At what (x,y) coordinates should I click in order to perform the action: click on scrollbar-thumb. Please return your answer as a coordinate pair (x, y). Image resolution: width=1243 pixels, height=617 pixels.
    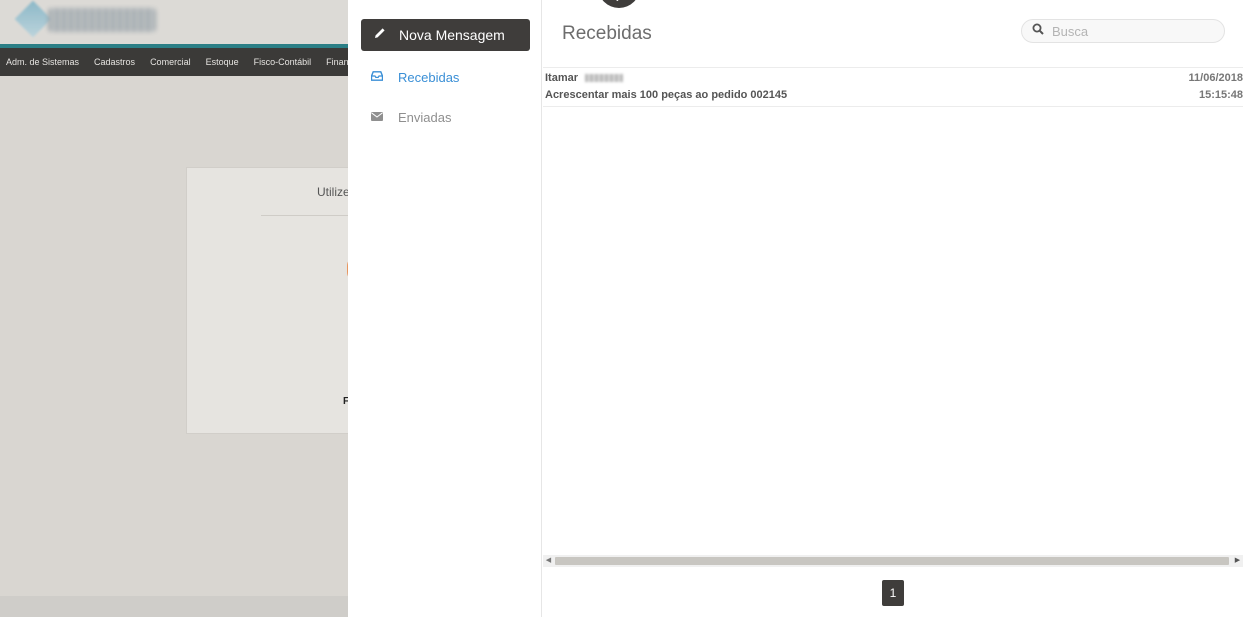
    Looking at the image, I should click on (892, 561).